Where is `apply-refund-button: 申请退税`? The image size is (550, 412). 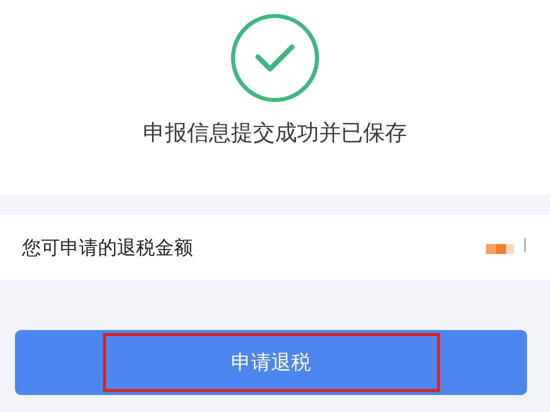 apply-refund-button: 申请退税 is located at coordinates (271, 362).